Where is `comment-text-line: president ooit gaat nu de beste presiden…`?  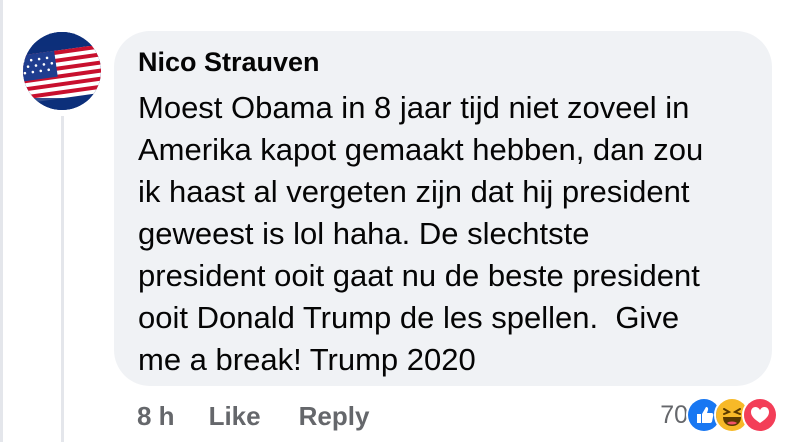
comment-text-line: president ooit gaat nu de beste presiden… is located at coordinates (419, 275).